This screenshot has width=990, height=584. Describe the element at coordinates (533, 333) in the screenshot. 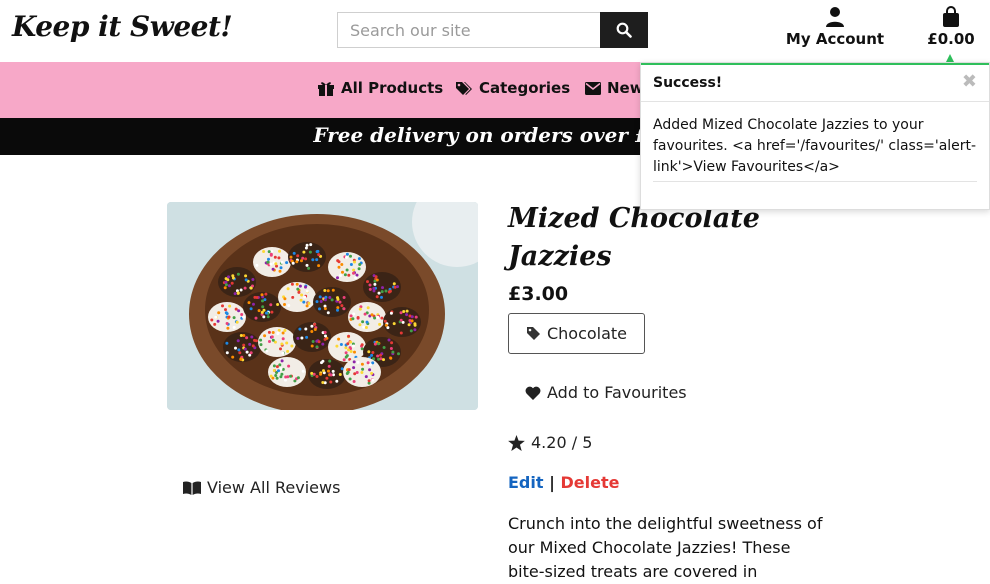

I see `tag-icon` at that location.